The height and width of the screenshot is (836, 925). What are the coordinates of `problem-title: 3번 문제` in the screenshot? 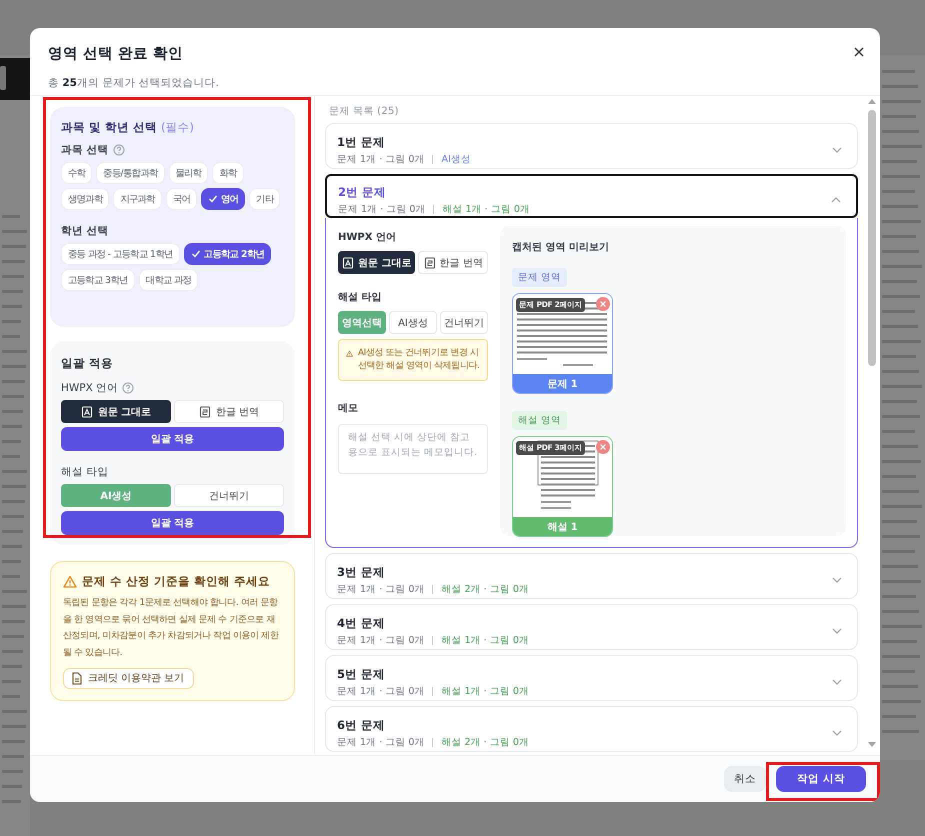 It's located at (361, 572).